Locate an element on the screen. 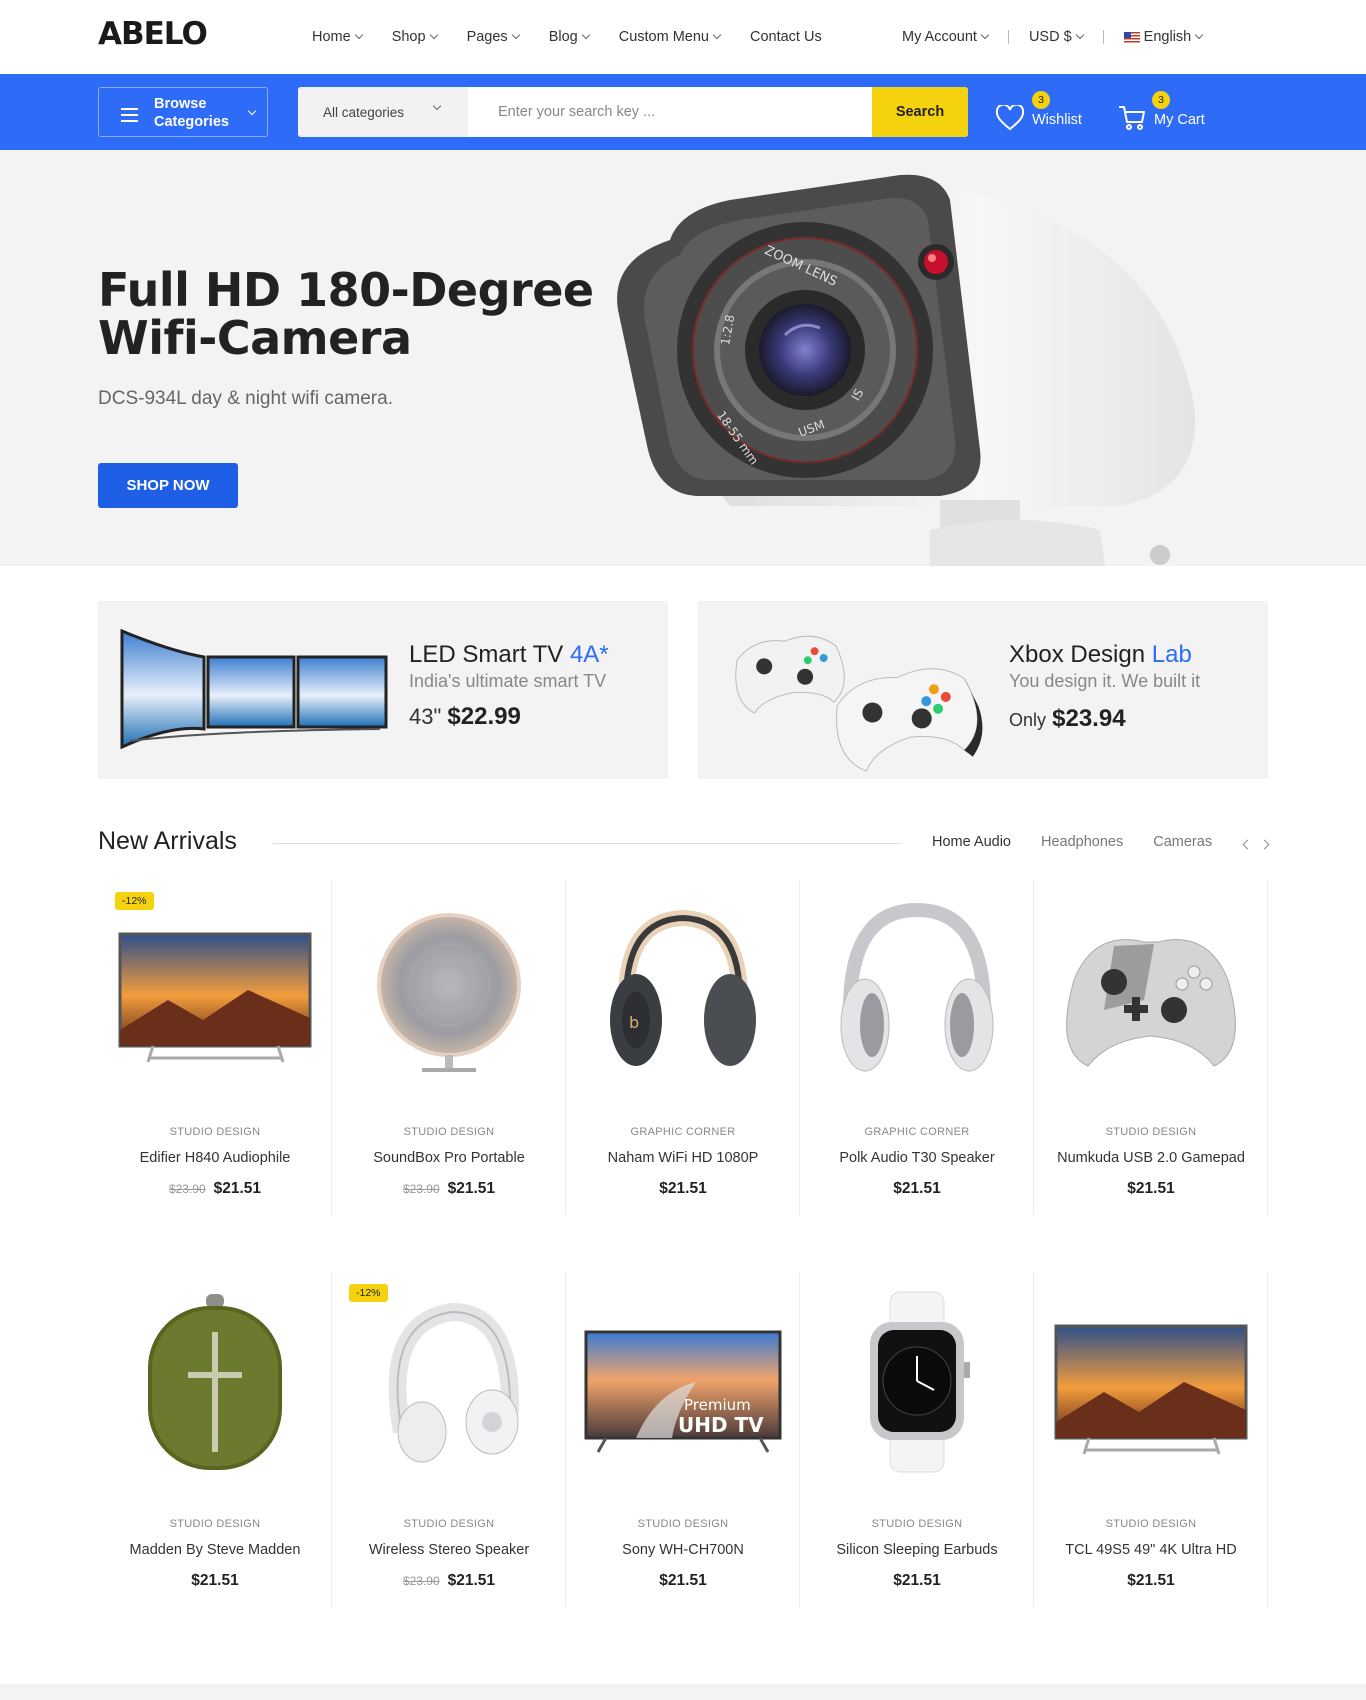  discount-badge: -12% is located at coordinates (368, 1293).